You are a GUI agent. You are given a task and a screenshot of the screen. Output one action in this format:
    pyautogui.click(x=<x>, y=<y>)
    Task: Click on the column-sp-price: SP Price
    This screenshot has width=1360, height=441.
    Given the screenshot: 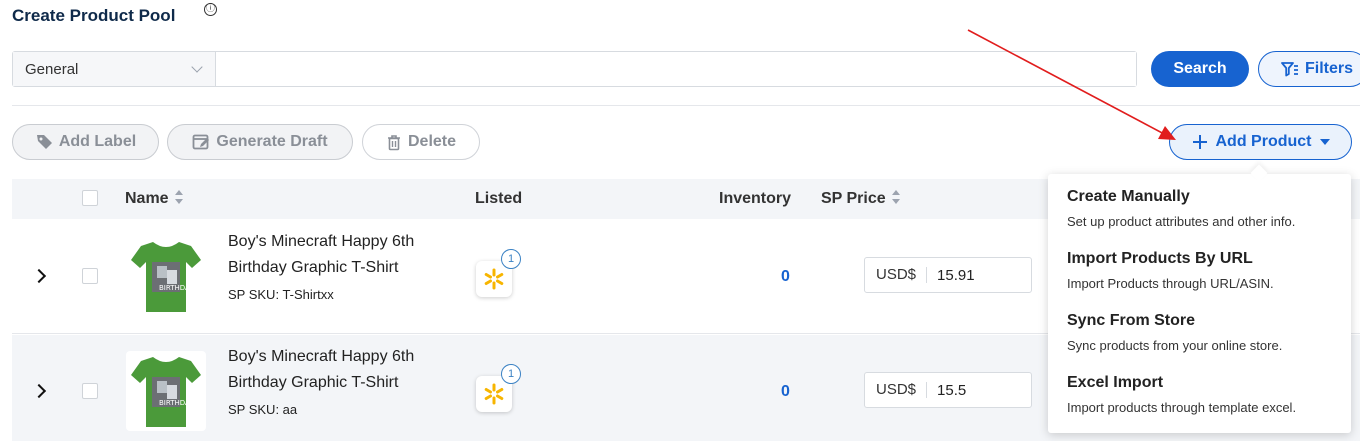 What is the action you would take?
    pyautogui.click(x=860, y=199)
    